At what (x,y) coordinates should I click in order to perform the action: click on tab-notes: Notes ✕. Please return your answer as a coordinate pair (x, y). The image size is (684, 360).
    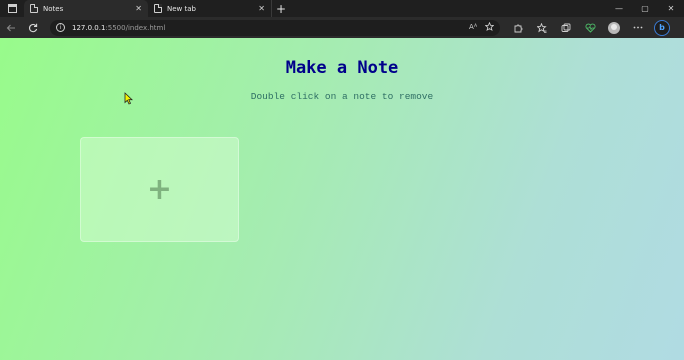
    Looking at the image, I should click on (86, 8).